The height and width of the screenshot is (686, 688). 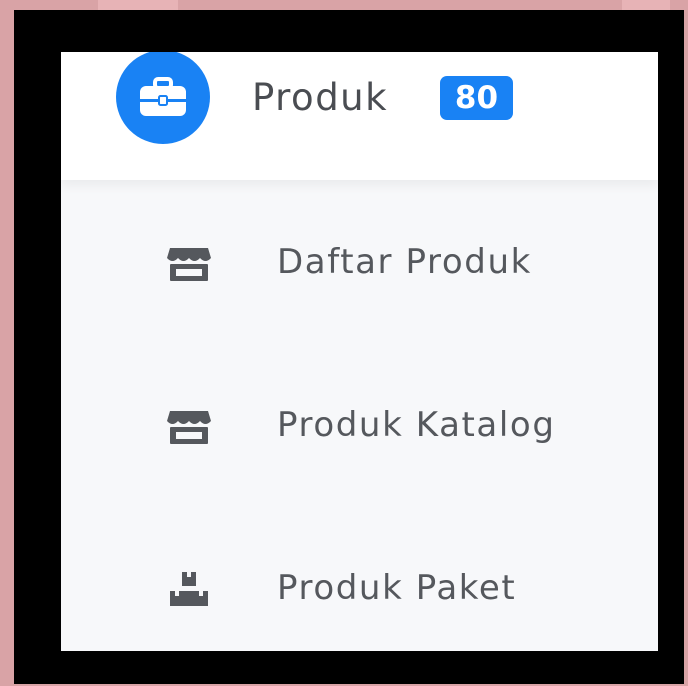 I want to click on briefcase-icon, so click(x=163, y=98).